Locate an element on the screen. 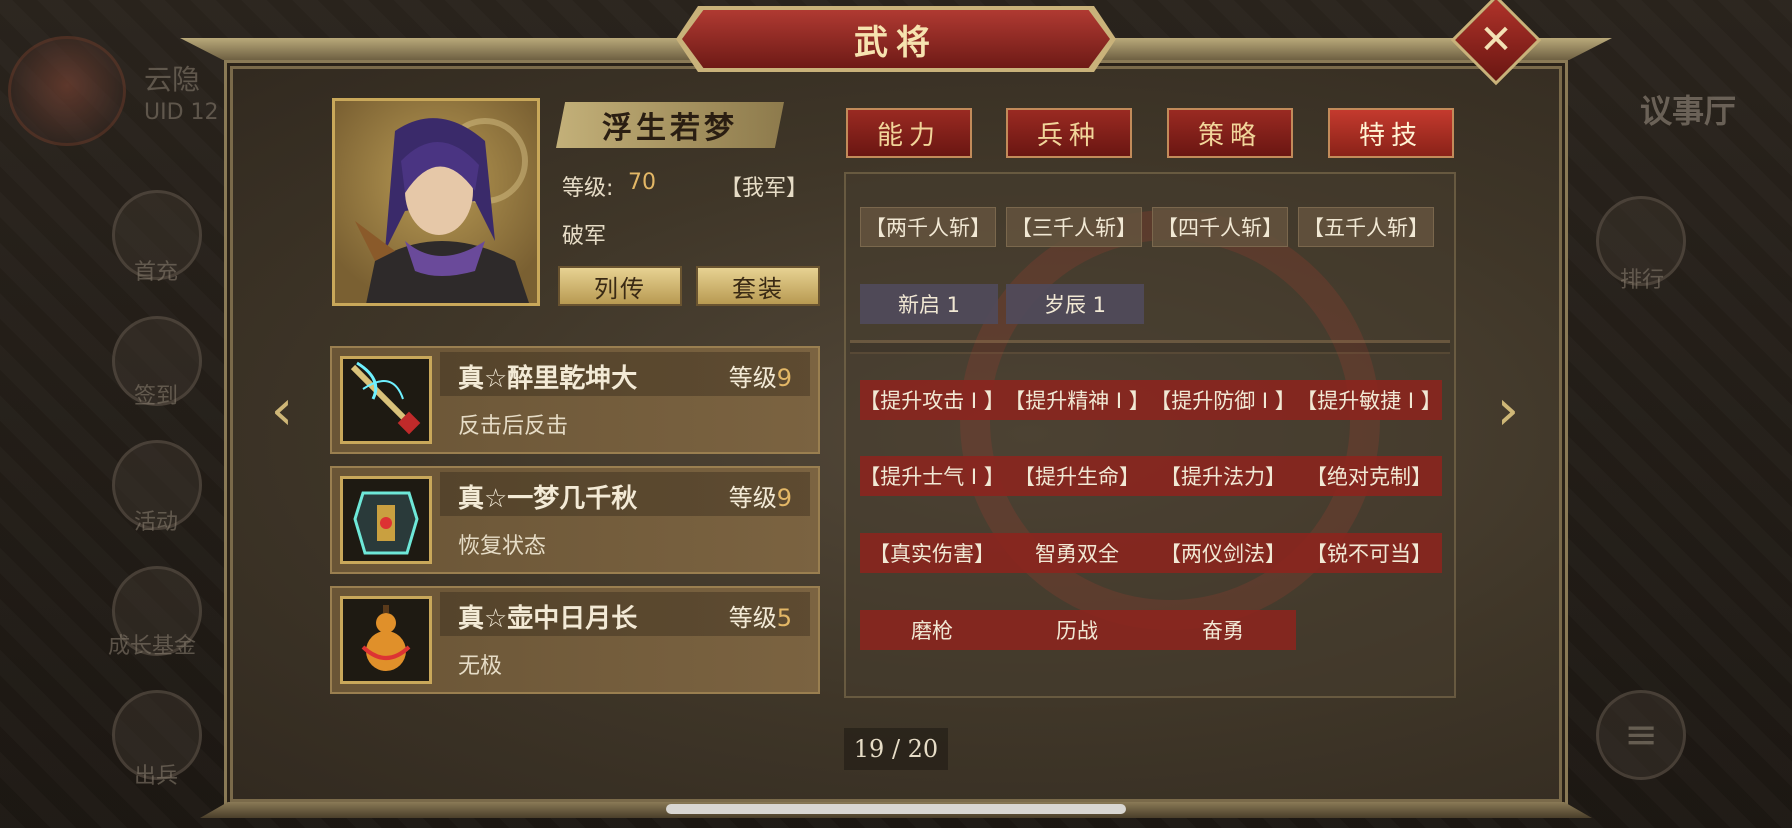 Image resolution: width=1792 pixels, height=828 pixels. skill-chip: 【五千人斩】 is located at coordinates (1366, 227).